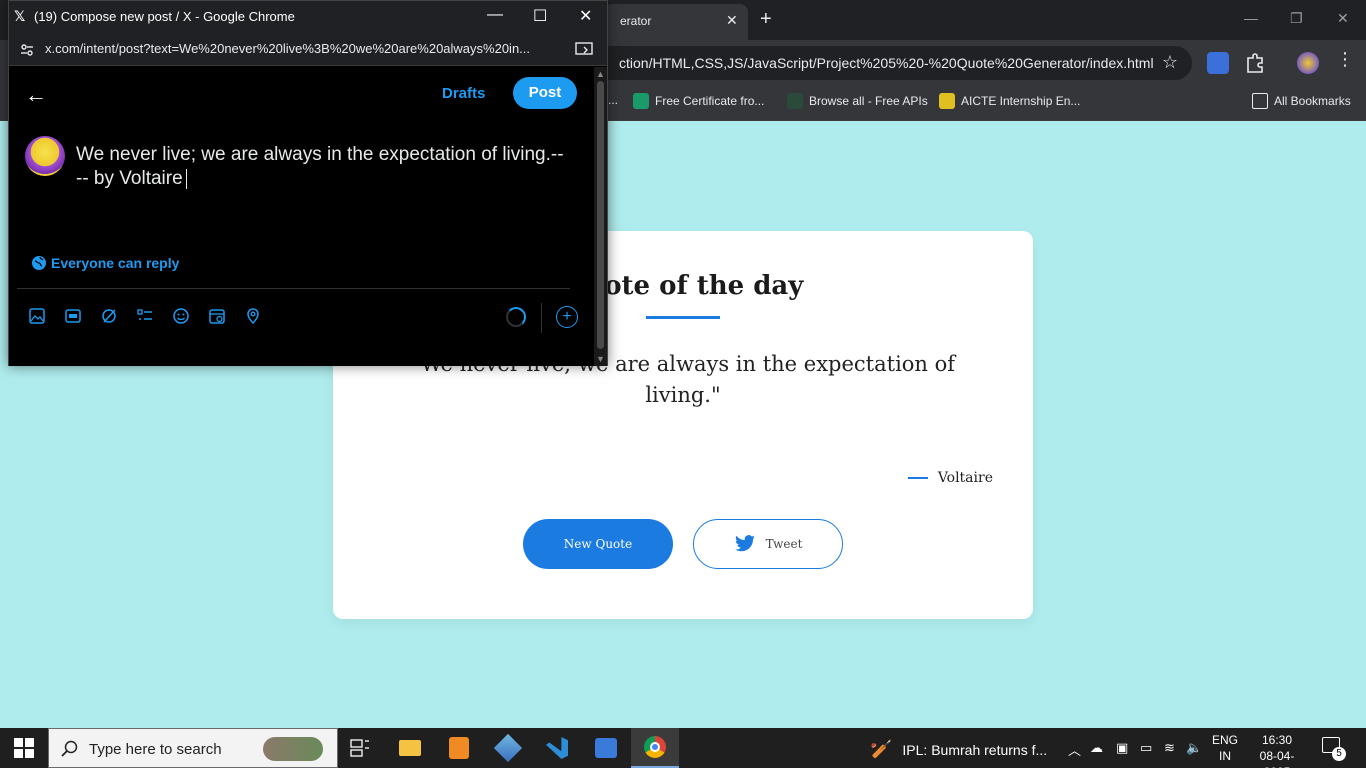  I want to click on taskbar-clock: 16:30 08-04-2025, so click(1277, 750).